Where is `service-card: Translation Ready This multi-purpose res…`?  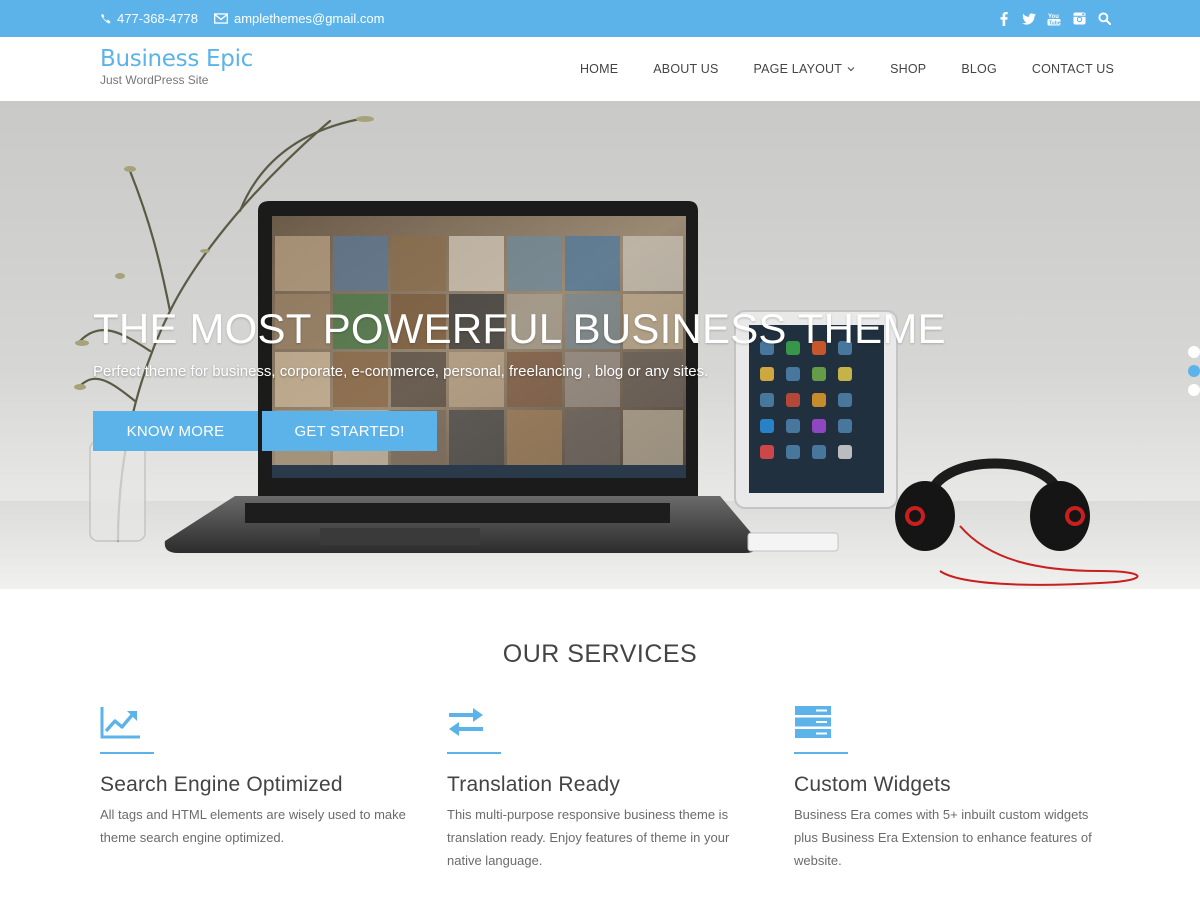 service-card: Translation Ready This multi-purpose res… is located at coordinates (607, 788).